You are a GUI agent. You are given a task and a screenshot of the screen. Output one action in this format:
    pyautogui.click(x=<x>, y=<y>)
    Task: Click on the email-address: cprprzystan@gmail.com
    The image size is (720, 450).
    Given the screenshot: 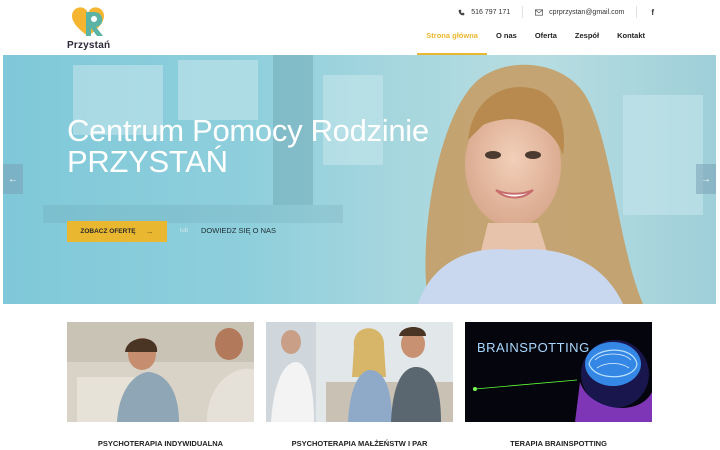 What is the action you would take?
    pyautogui.click(x=587, y=12)
    